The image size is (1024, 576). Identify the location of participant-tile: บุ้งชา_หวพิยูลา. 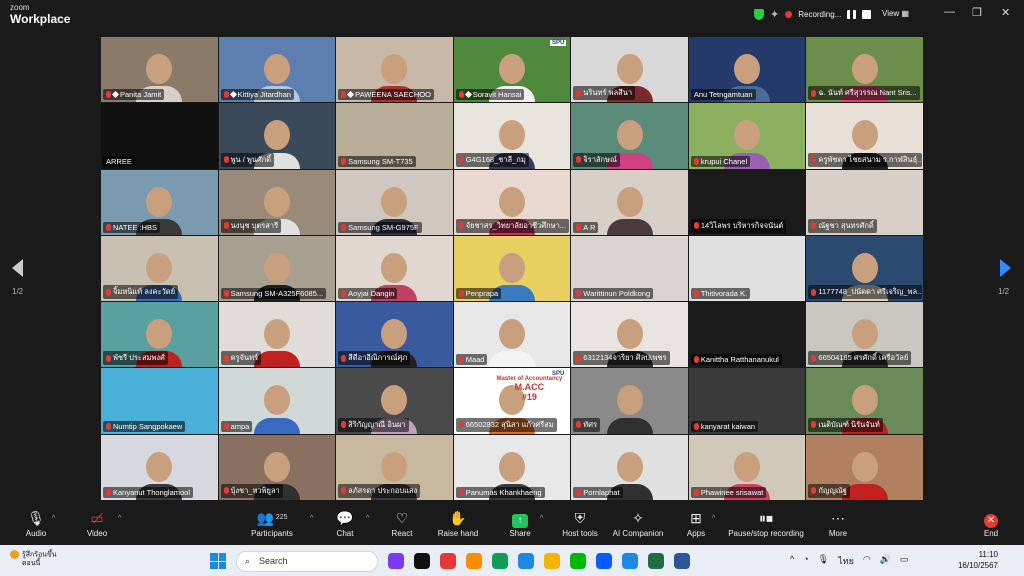
(277, 467).